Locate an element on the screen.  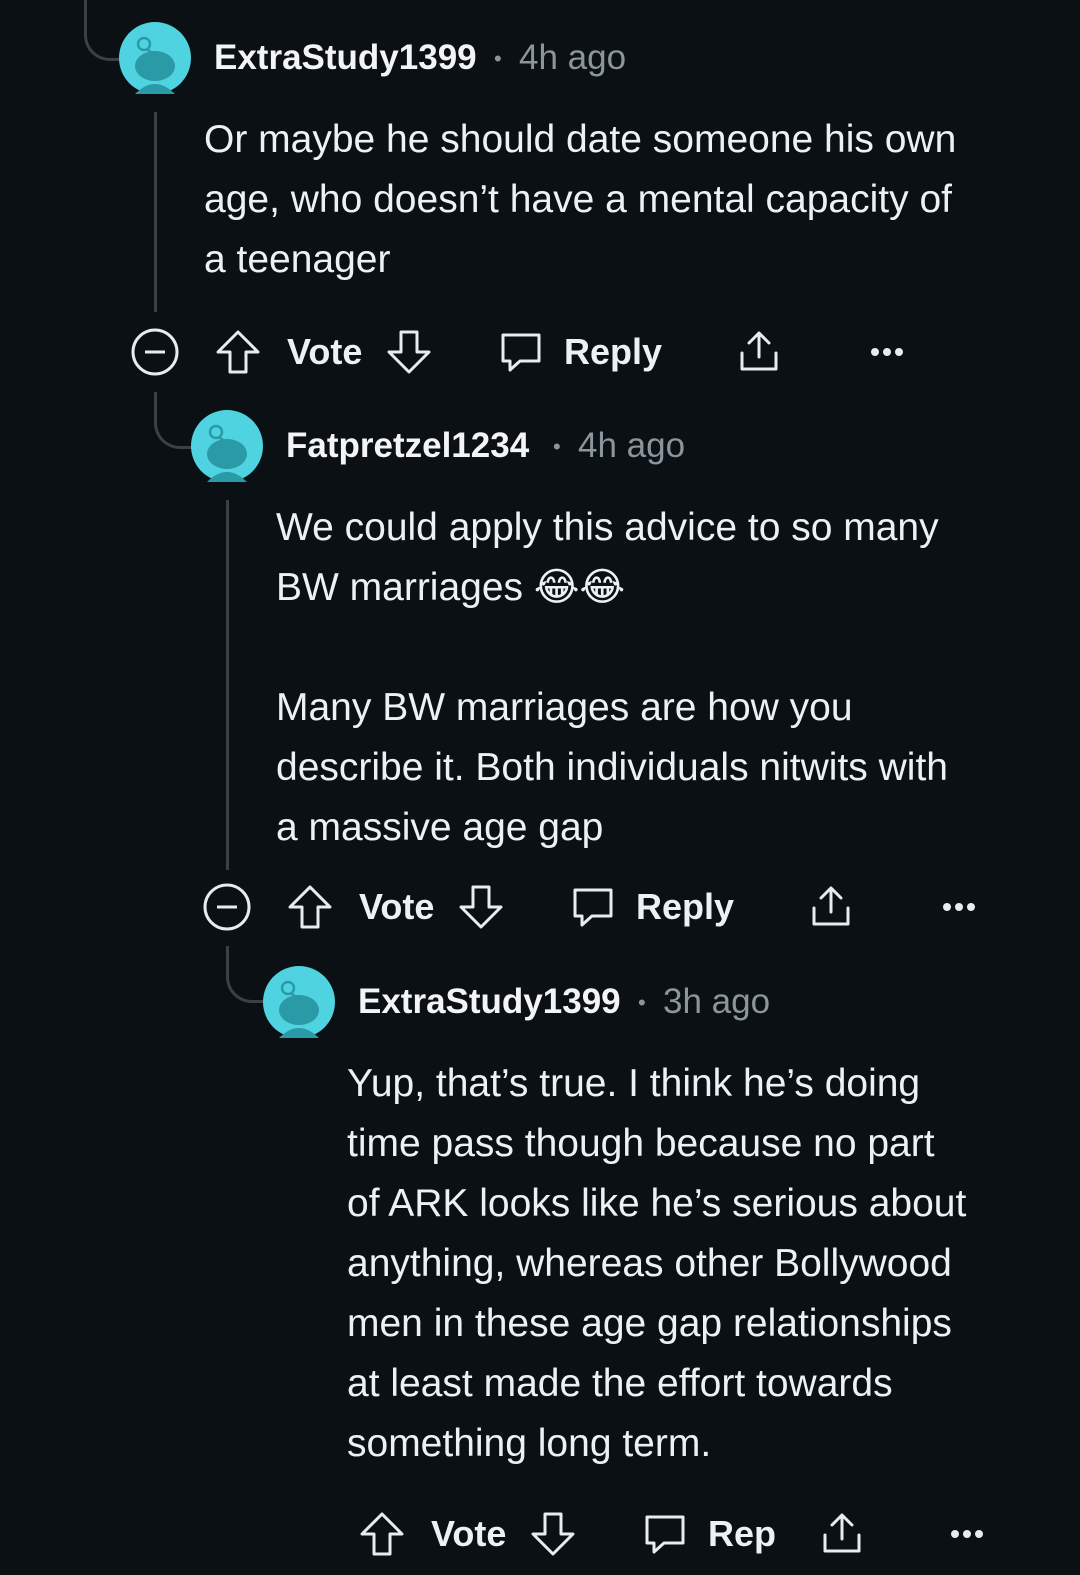
reply-label: Rep is located at coordinates (742, 1533).